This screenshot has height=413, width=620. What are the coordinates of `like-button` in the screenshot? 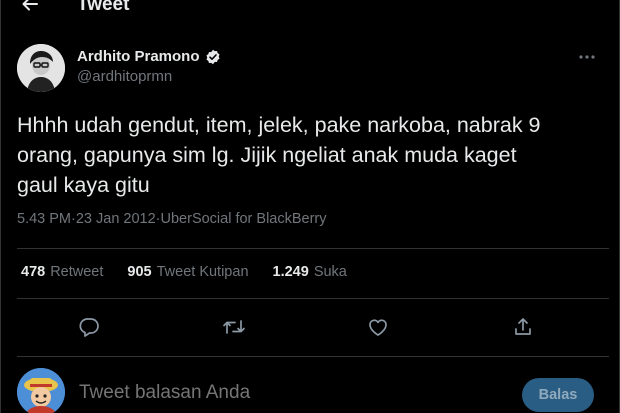 It's located at (378, 327).